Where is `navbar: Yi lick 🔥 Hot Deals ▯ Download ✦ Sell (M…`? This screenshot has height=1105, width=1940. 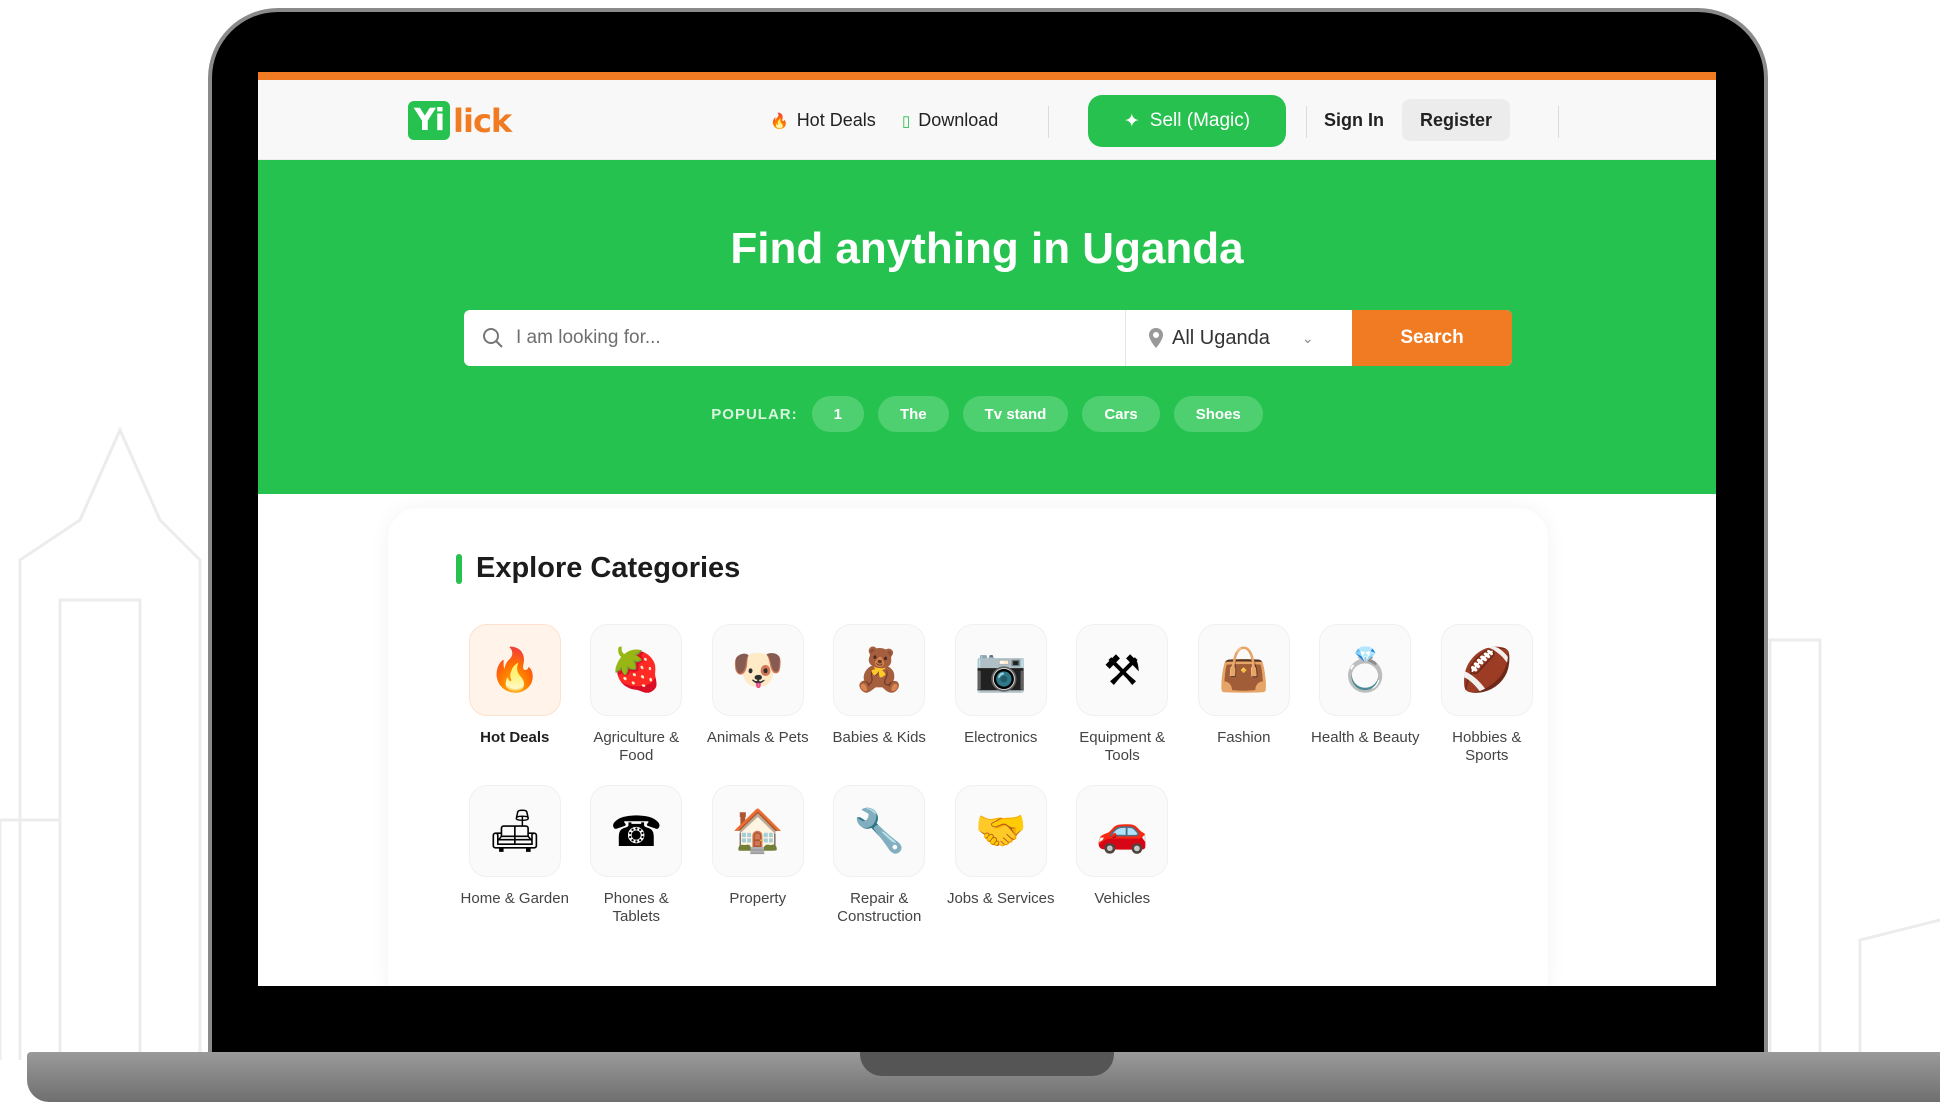 navbar: Yi lick 🔥 Hot Deals ▯ Download ✦ Sell (M… is located at coordinates (987, 120).